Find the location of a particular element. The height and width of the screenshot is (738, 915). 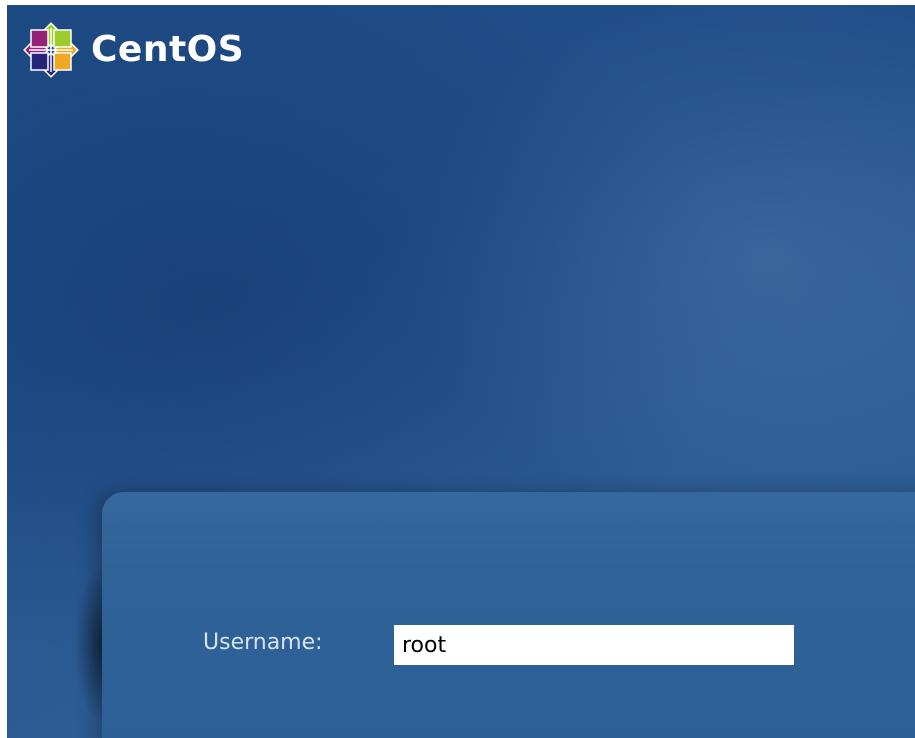

centos-logo-icon is located at coordinates (51, 50).